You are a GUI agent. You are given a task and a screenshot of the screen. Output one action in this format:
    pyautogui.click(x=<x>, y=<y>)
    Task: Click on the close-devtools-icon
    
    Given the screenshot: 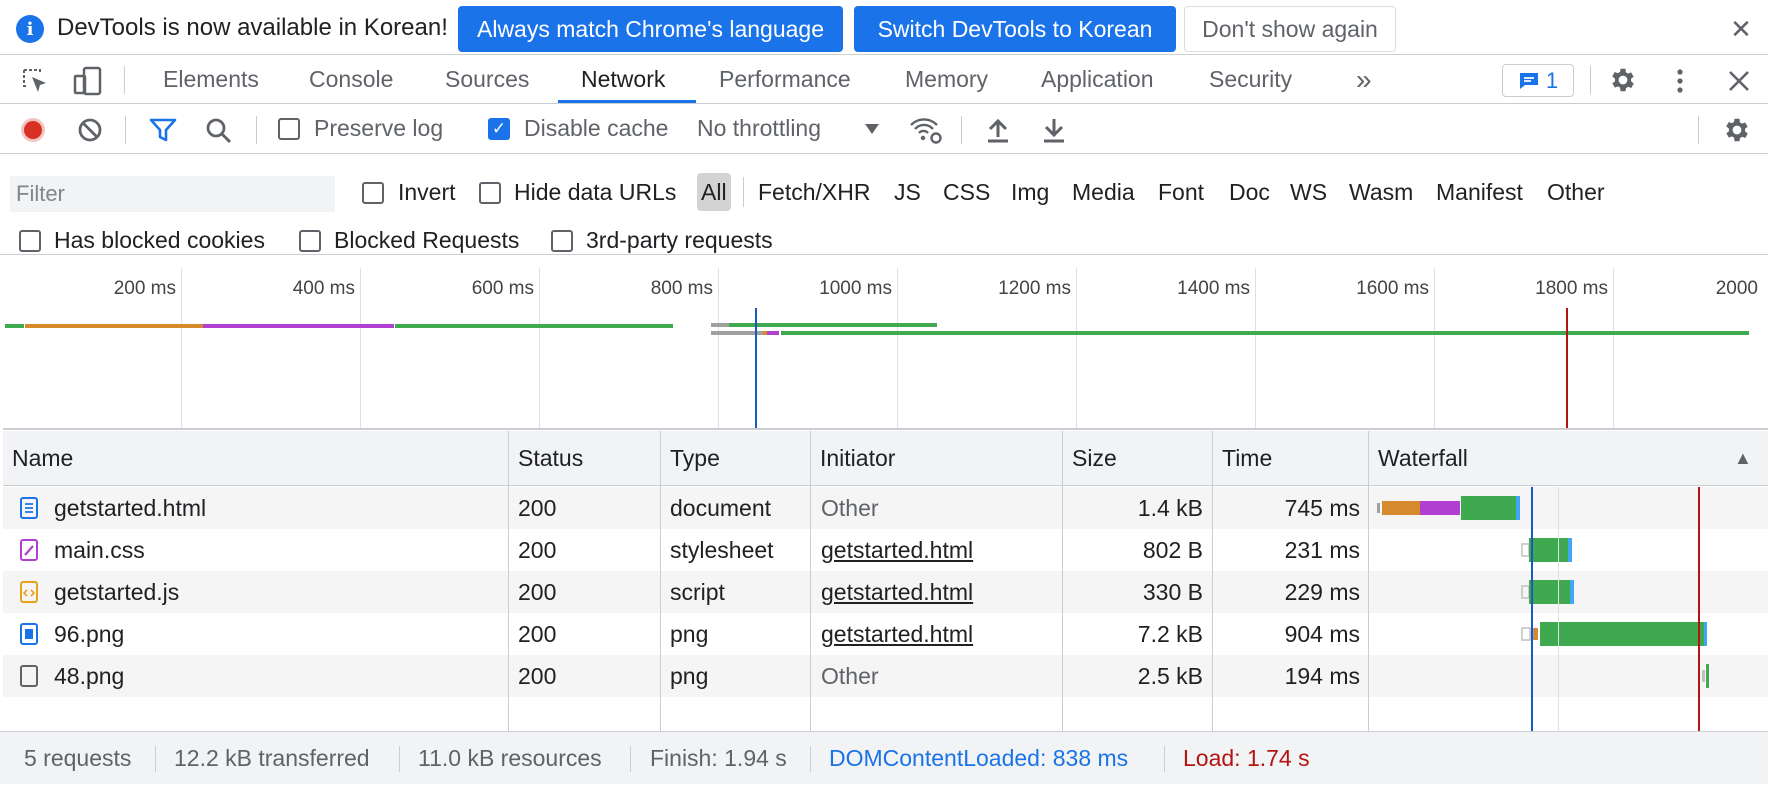 What is the action you would take?
    pyautogui.click(x=1739, y=81)
    